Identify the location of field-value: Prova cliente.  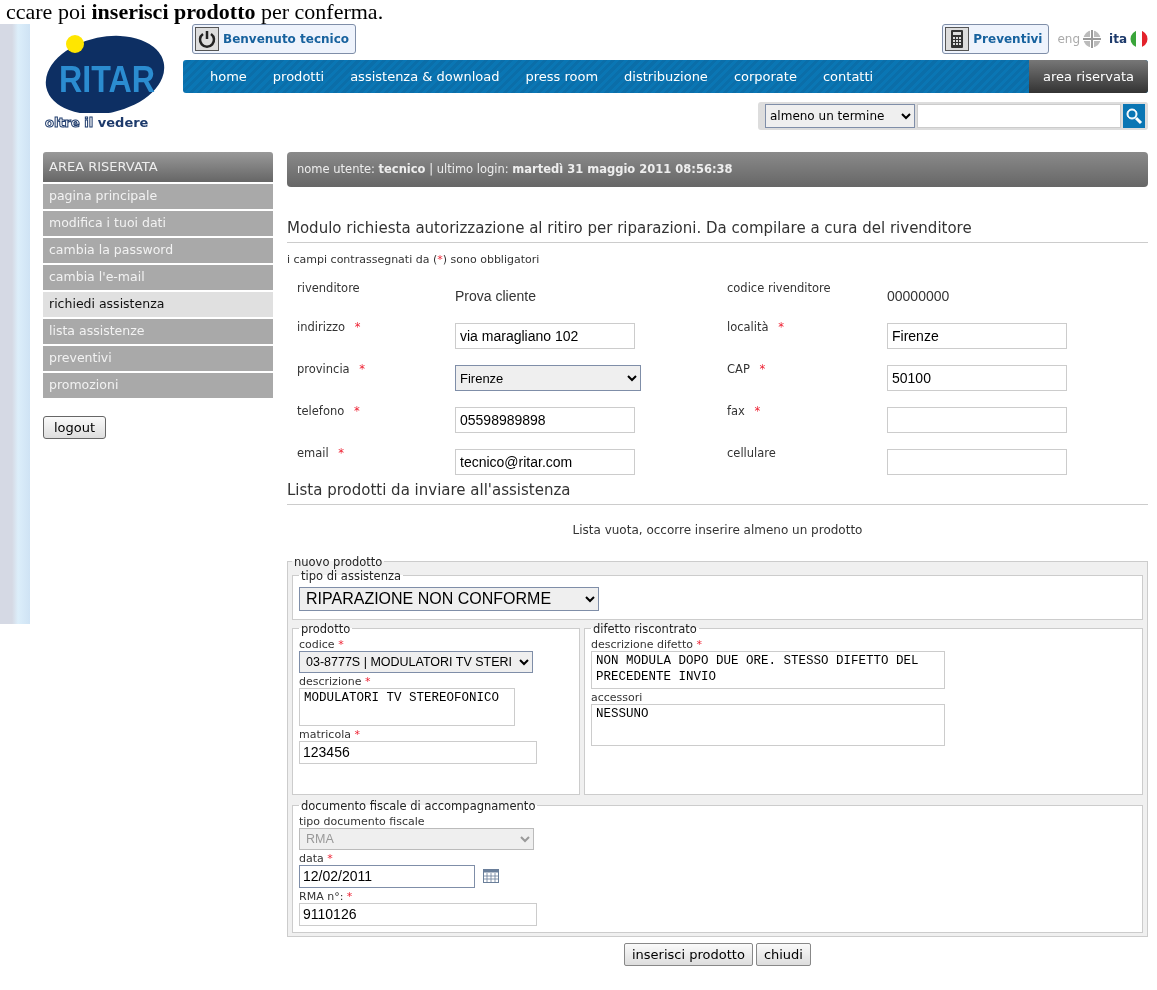
(496, 297).